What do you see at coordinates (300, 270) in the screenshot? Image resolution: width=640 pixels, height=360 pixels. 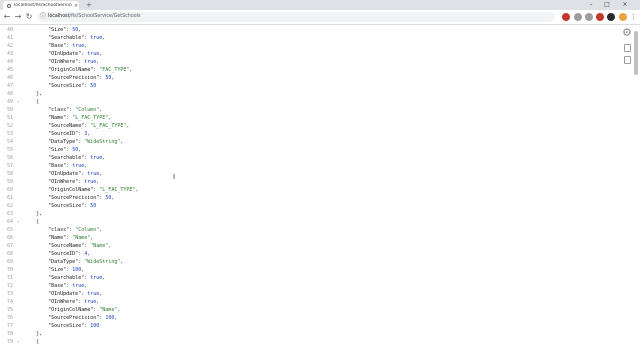 I see `code-line: 70 "Size": 100,` at bounding box center [300, 270].